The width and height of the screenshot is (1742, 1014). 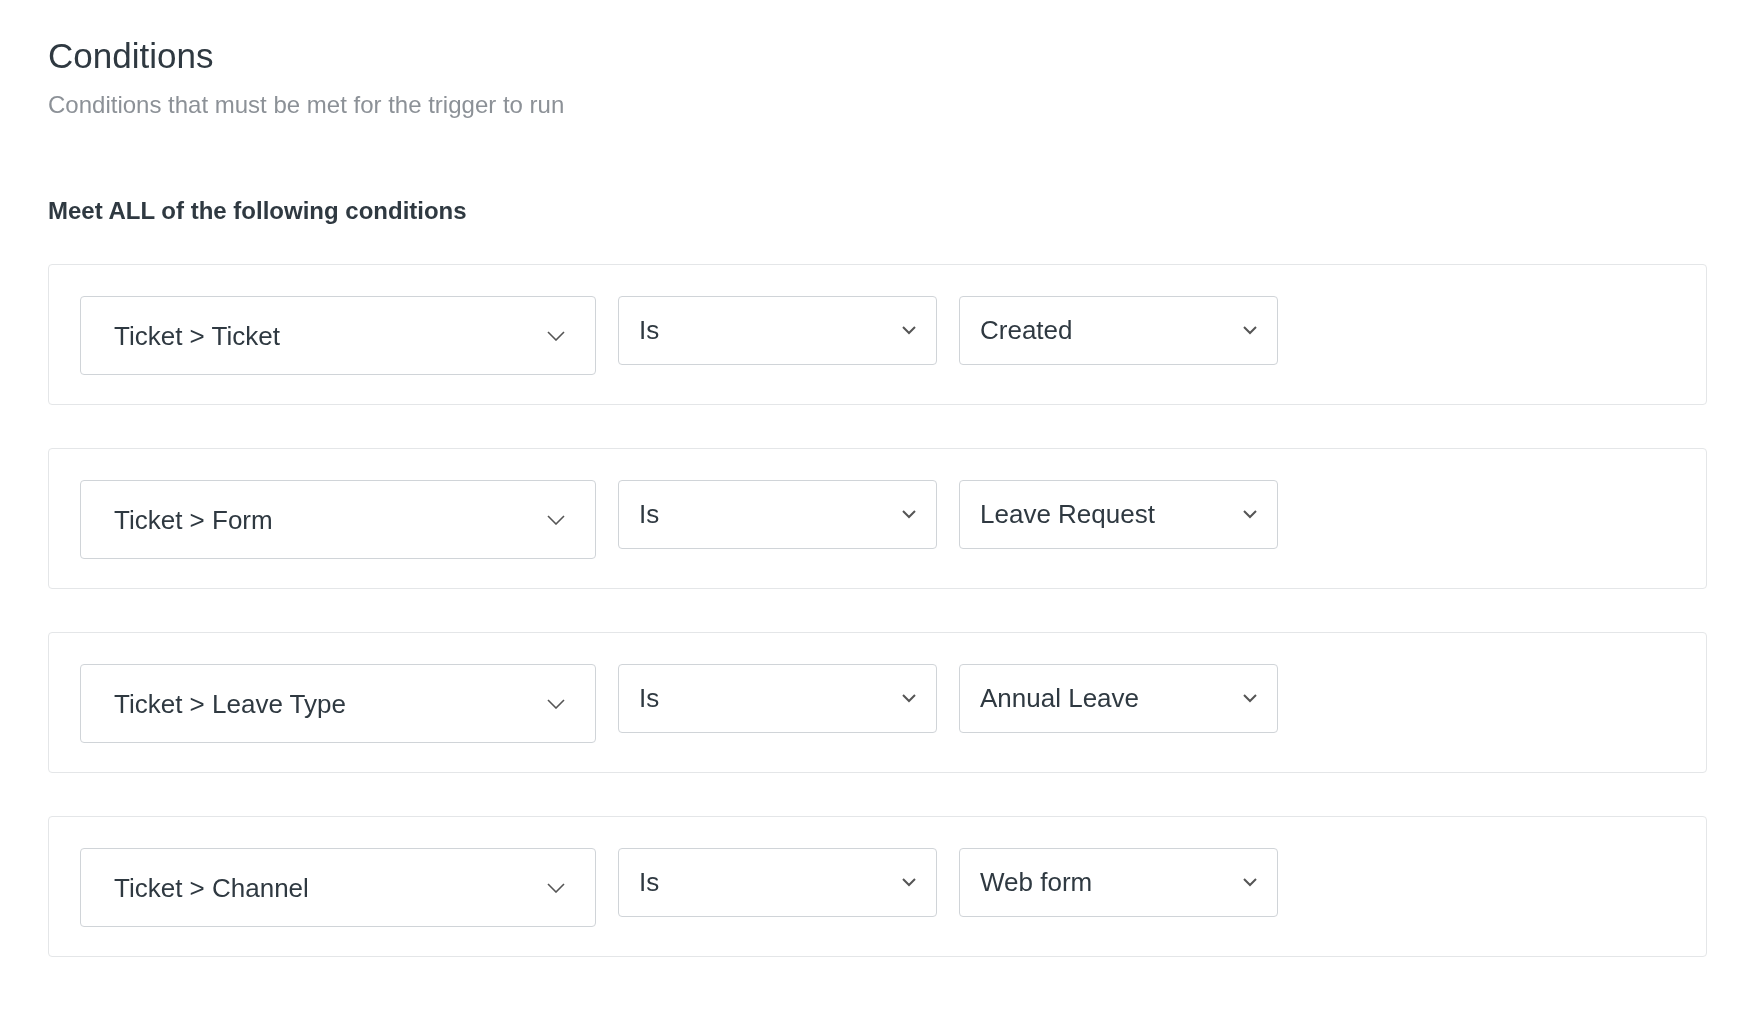 I want to click on section-title: Conditions, so click(x=131, y=56).